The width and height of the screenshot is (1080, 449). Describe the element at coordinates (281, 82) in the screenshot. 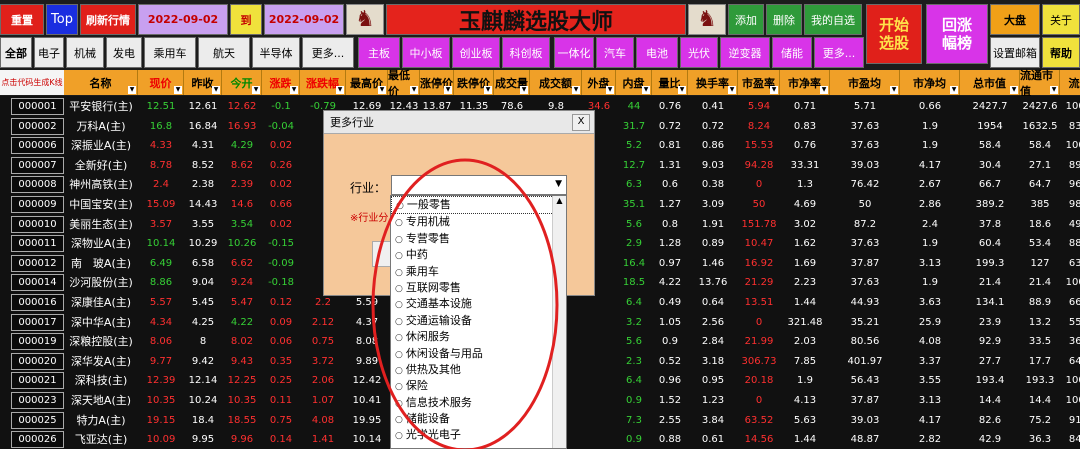

I see `column-header: 涨跌 ▼` at that location.